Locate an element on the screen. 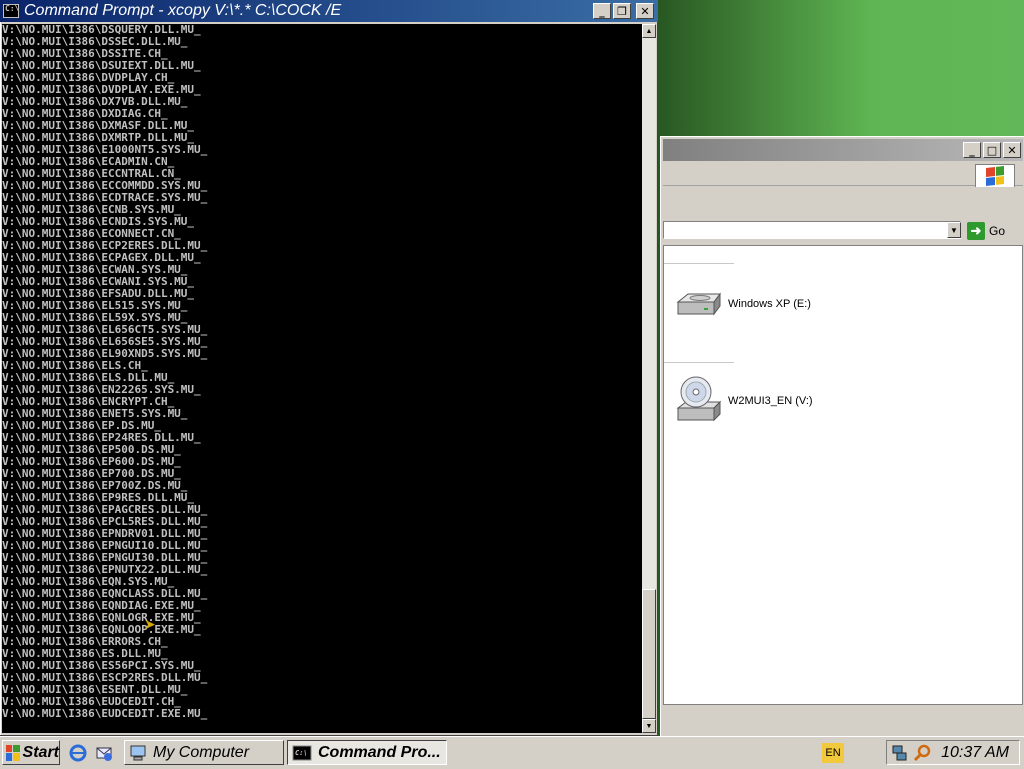 The height and width of the screenshot is (769, 1024). drive-label: Windows XP (E:) is located at coordinates (769, 304).